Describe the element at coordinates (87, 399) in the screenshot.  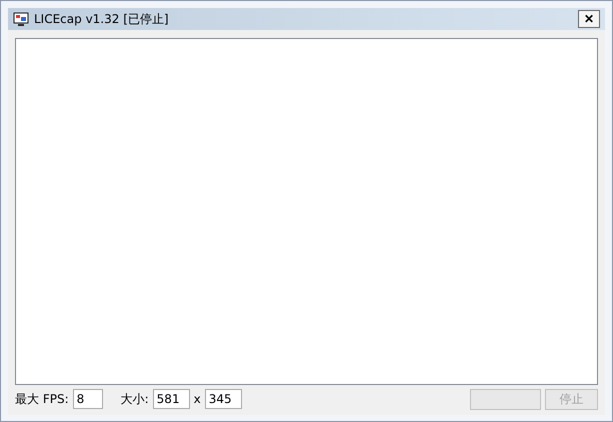
I see `fps-field: 8` at that location.